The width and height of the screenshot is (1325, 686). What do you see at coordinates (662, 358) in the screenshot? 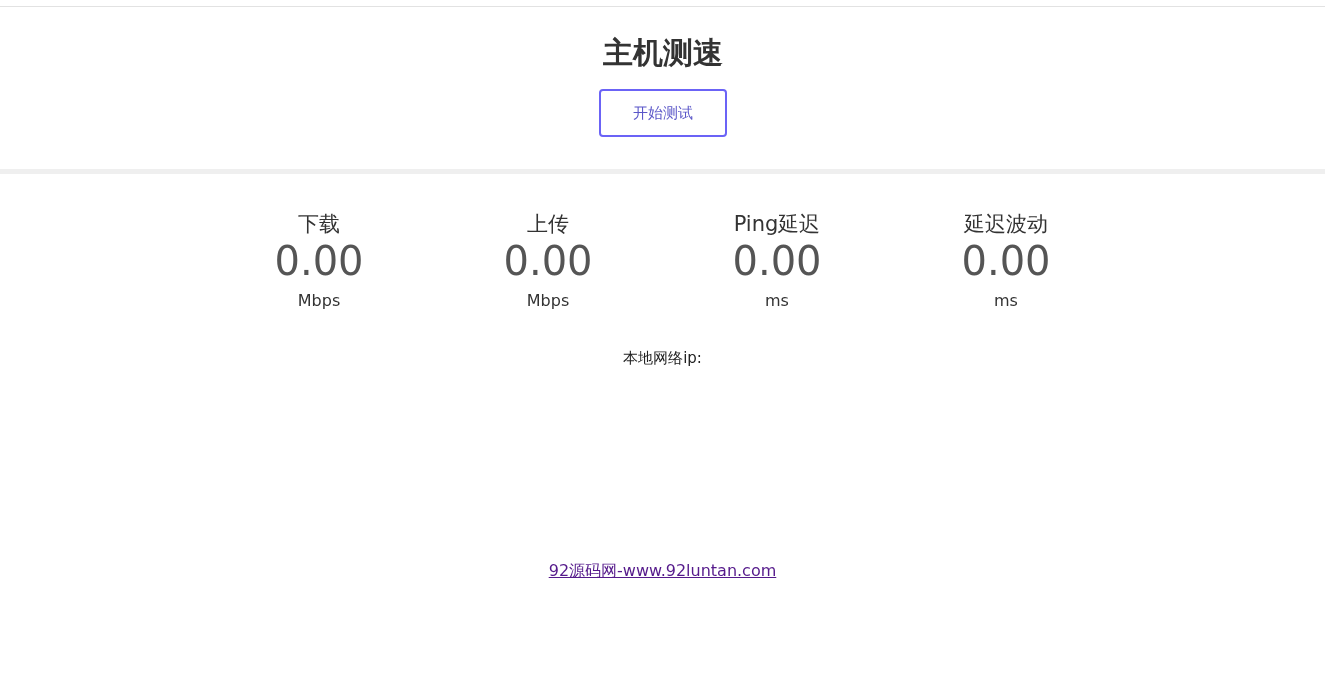
I see `local-ip-label: 本地网络ip:` at bounding box center [662, 358].